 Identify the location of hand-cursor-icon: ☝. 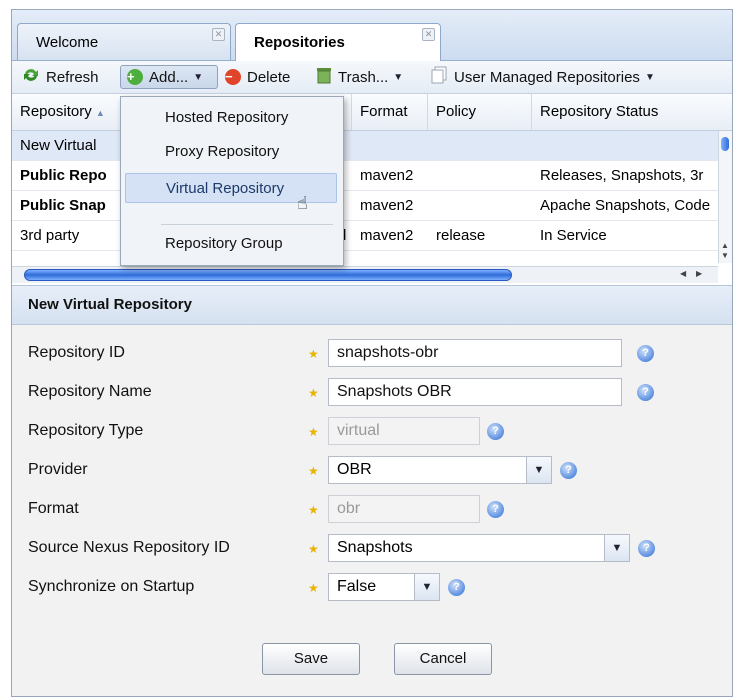
(302, 203).